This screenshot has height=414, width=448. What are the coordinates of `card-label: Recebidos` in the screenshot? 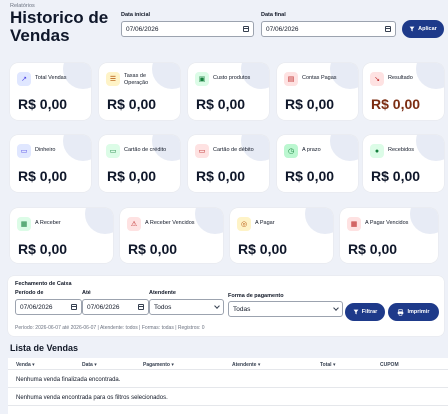 It's located at (401, 150).